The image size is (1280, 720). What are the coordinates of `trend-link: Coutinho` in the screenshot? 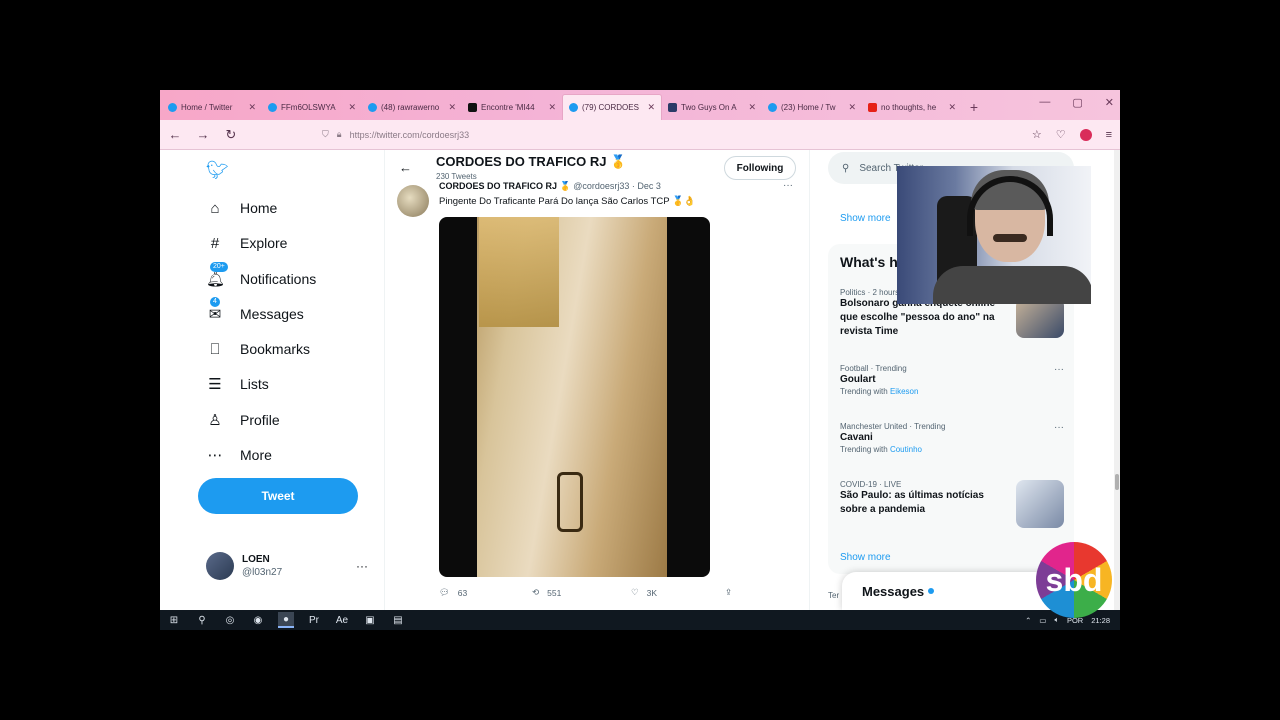 It's located at (906, 449).